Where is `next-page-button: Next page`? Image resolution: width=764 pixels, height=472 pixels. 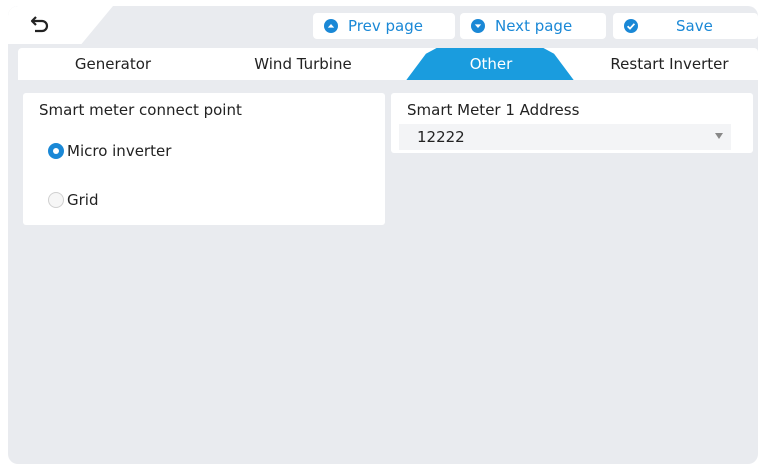
next-page-button: Next page is located at coordinates (533, 26).